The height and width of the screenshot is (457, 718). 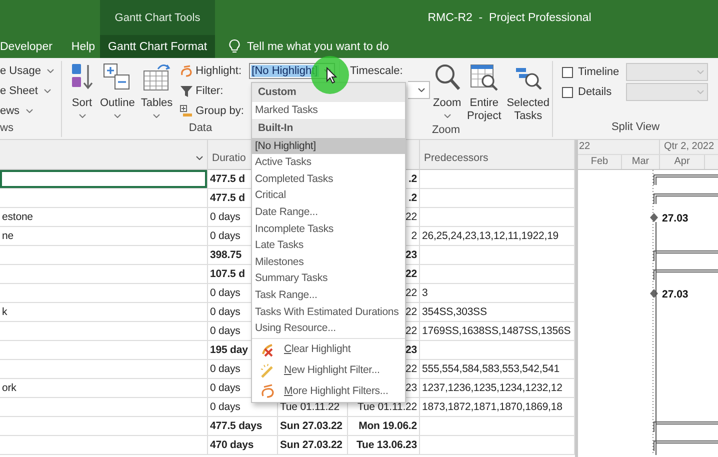 I want to click on ribbon-button: Entire Project, so click(x=484, y=92).